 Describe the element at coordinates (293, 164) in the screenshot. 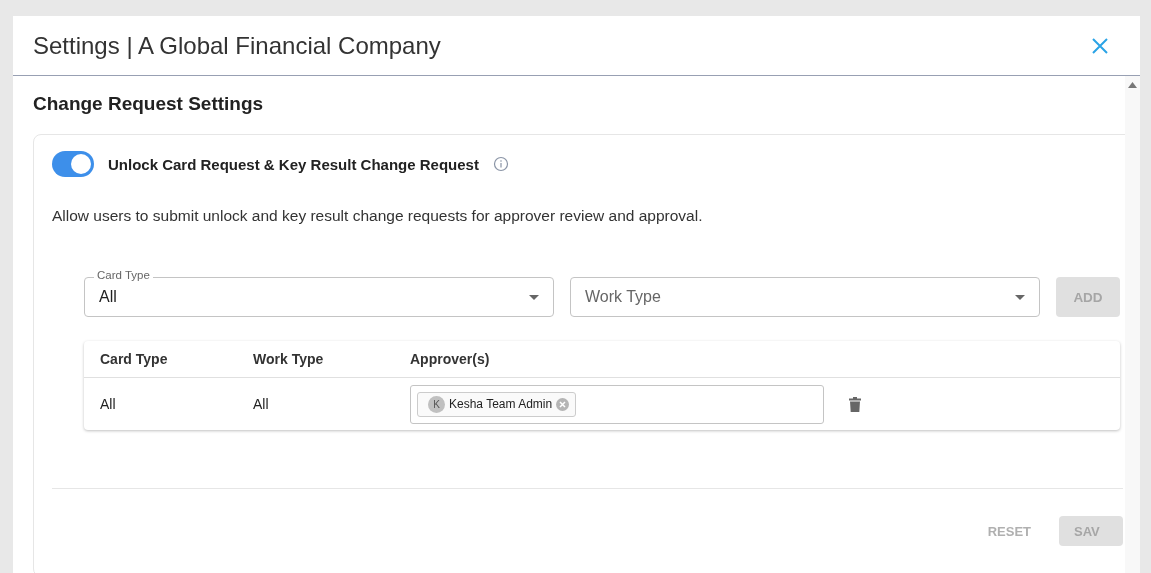

I see `setting-label: Unlock Card Request & Key Result Change Request` at that location.